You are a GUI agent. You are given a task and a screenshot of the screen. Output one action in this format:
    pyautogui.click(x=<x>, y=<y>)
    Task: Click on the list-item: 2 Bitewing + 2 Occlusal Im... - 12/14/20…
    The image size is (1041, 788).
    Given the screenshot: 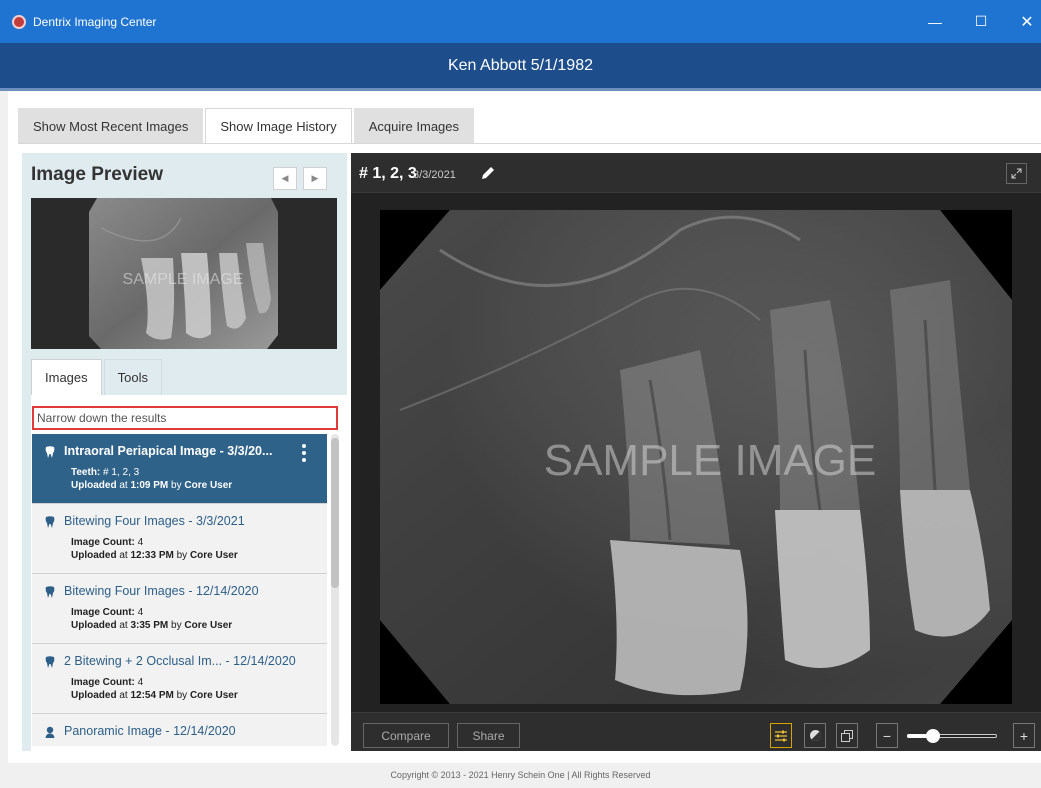 What is the action you would take?
    pyautogui.click(x=179, y=679)
    